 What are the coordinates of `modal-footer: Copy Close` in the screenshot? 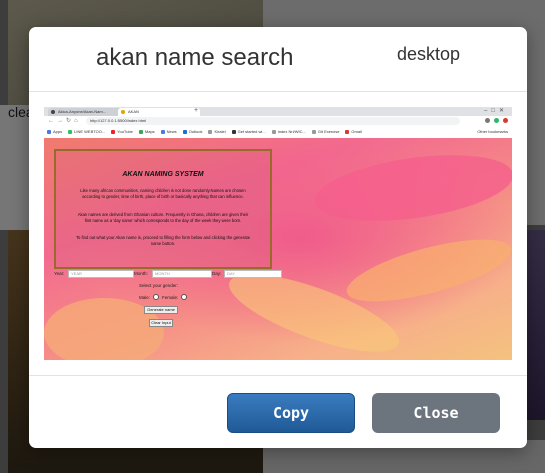 It's located at (278, 412).